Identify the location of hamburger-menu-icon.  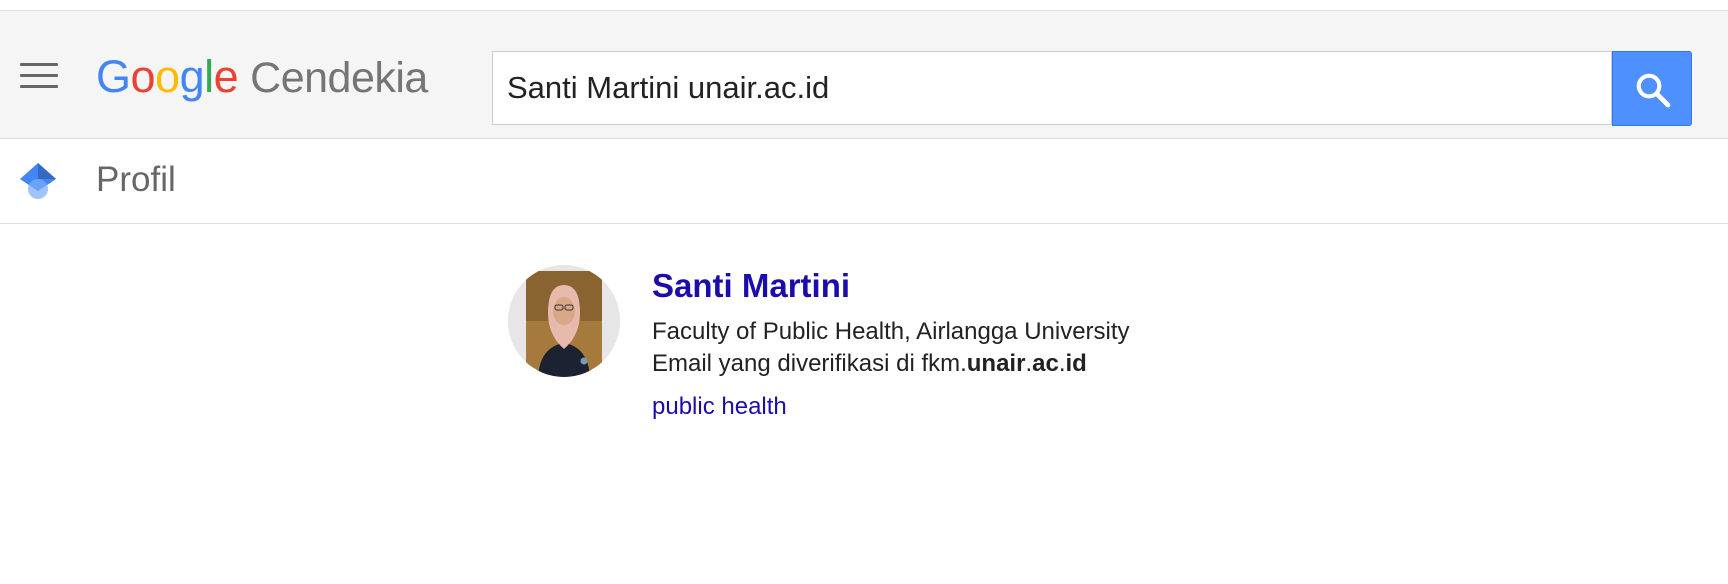
(39, 77).